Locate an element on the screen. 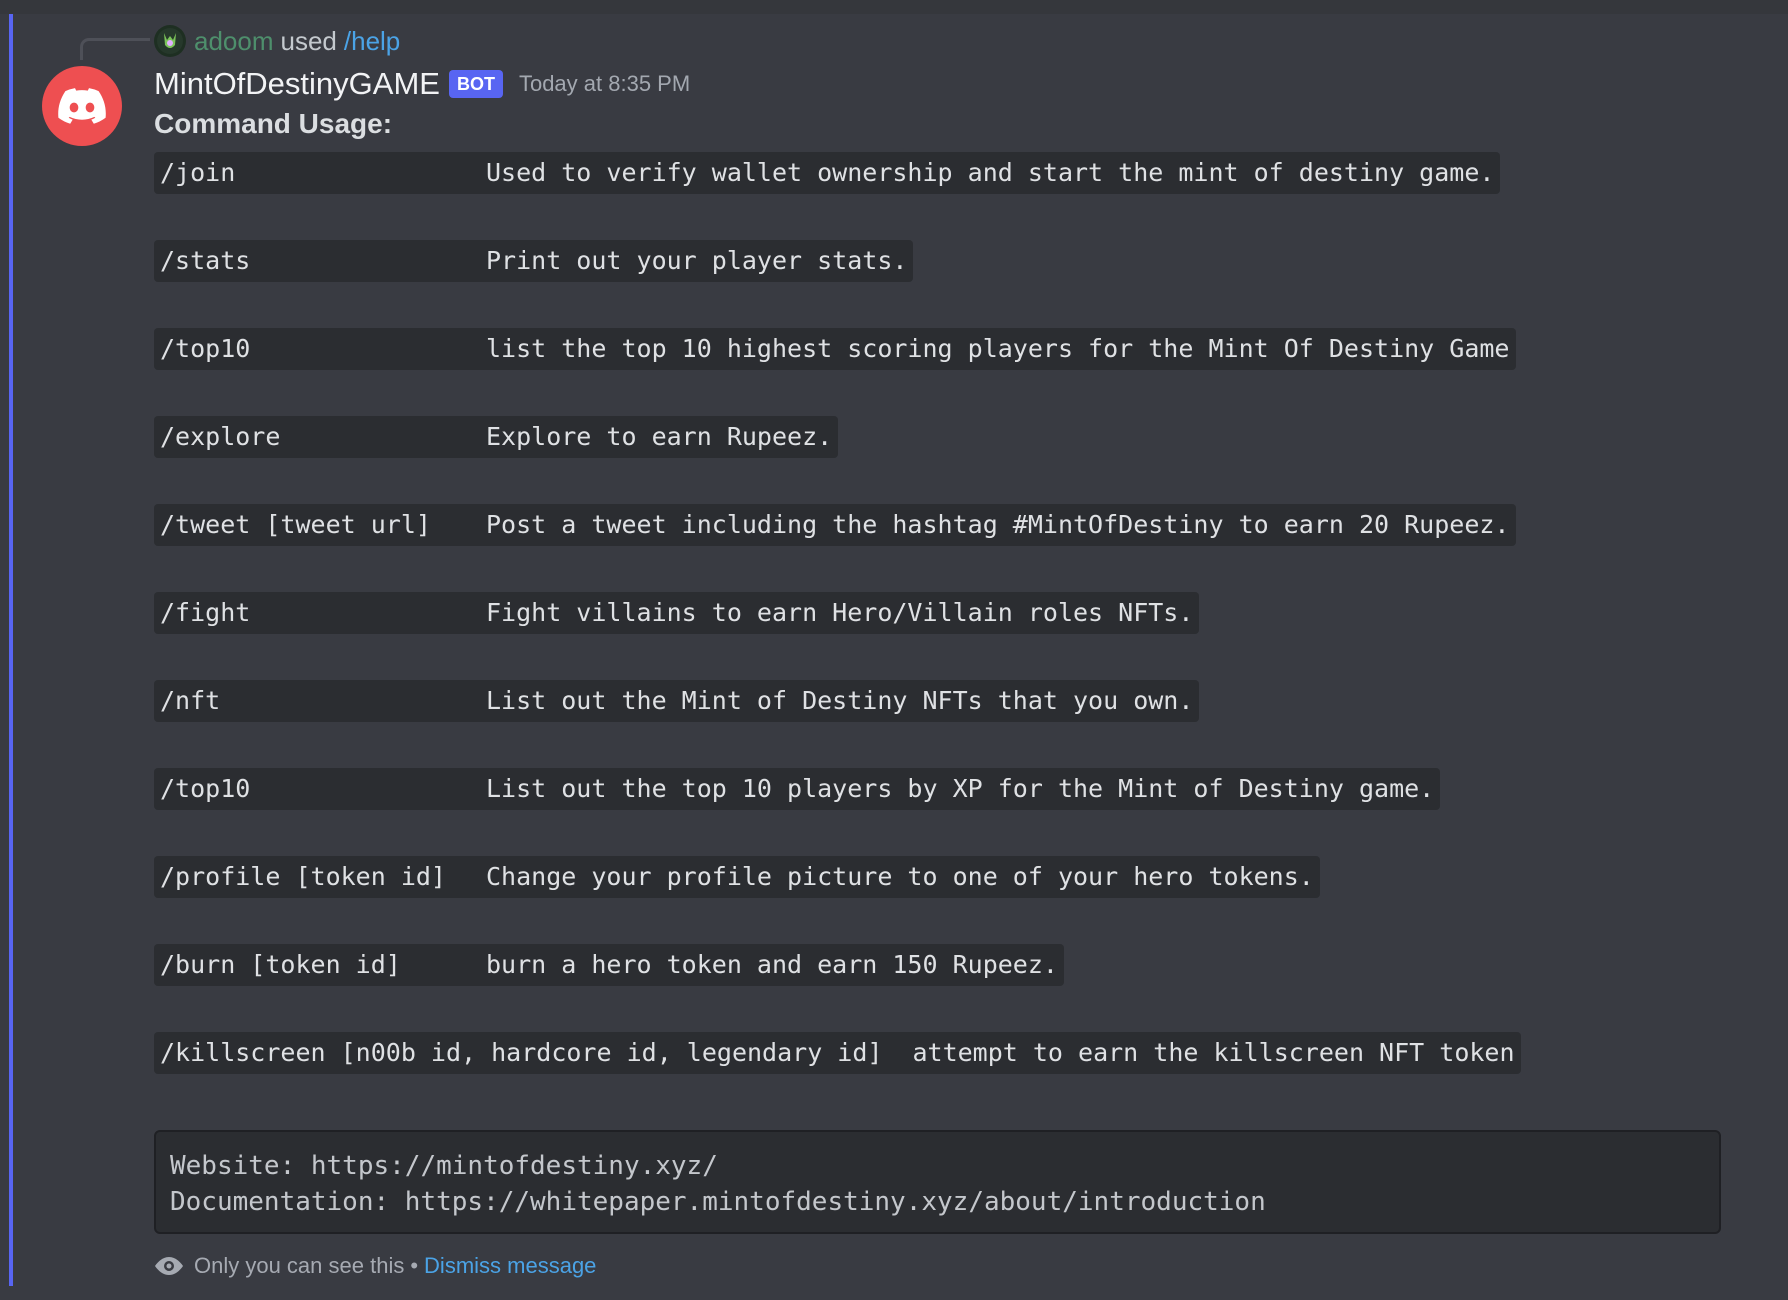 Image resolution: width=1788 pixels, height=1300 pixels. top-strip is located at coordinates (894, 7).